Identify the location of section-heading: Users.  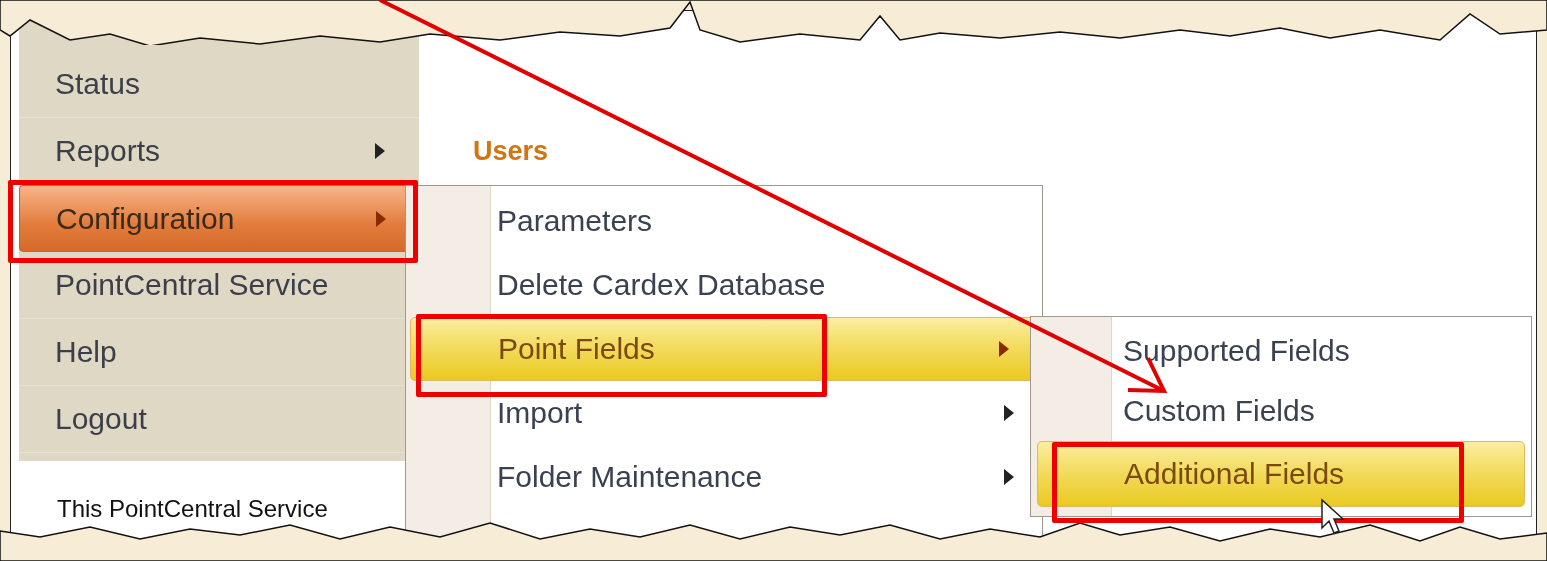
(511, 151).